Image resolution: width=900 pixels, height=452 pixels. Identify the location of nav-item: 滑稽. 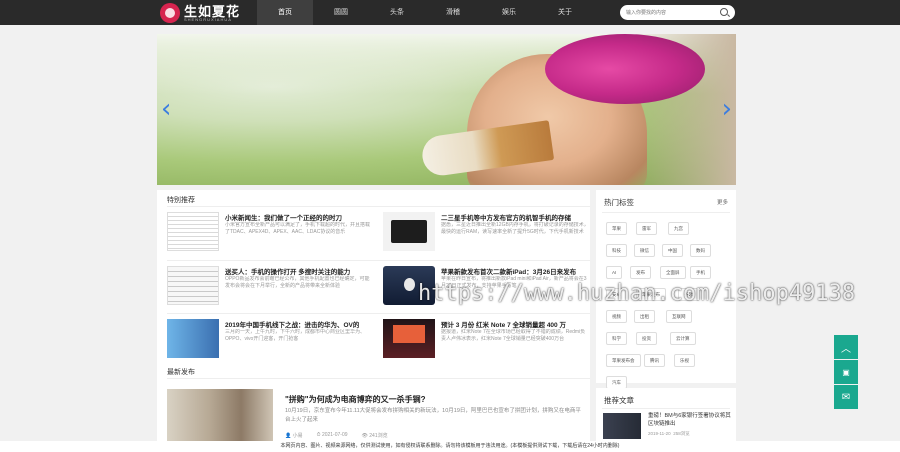
(453, 12).